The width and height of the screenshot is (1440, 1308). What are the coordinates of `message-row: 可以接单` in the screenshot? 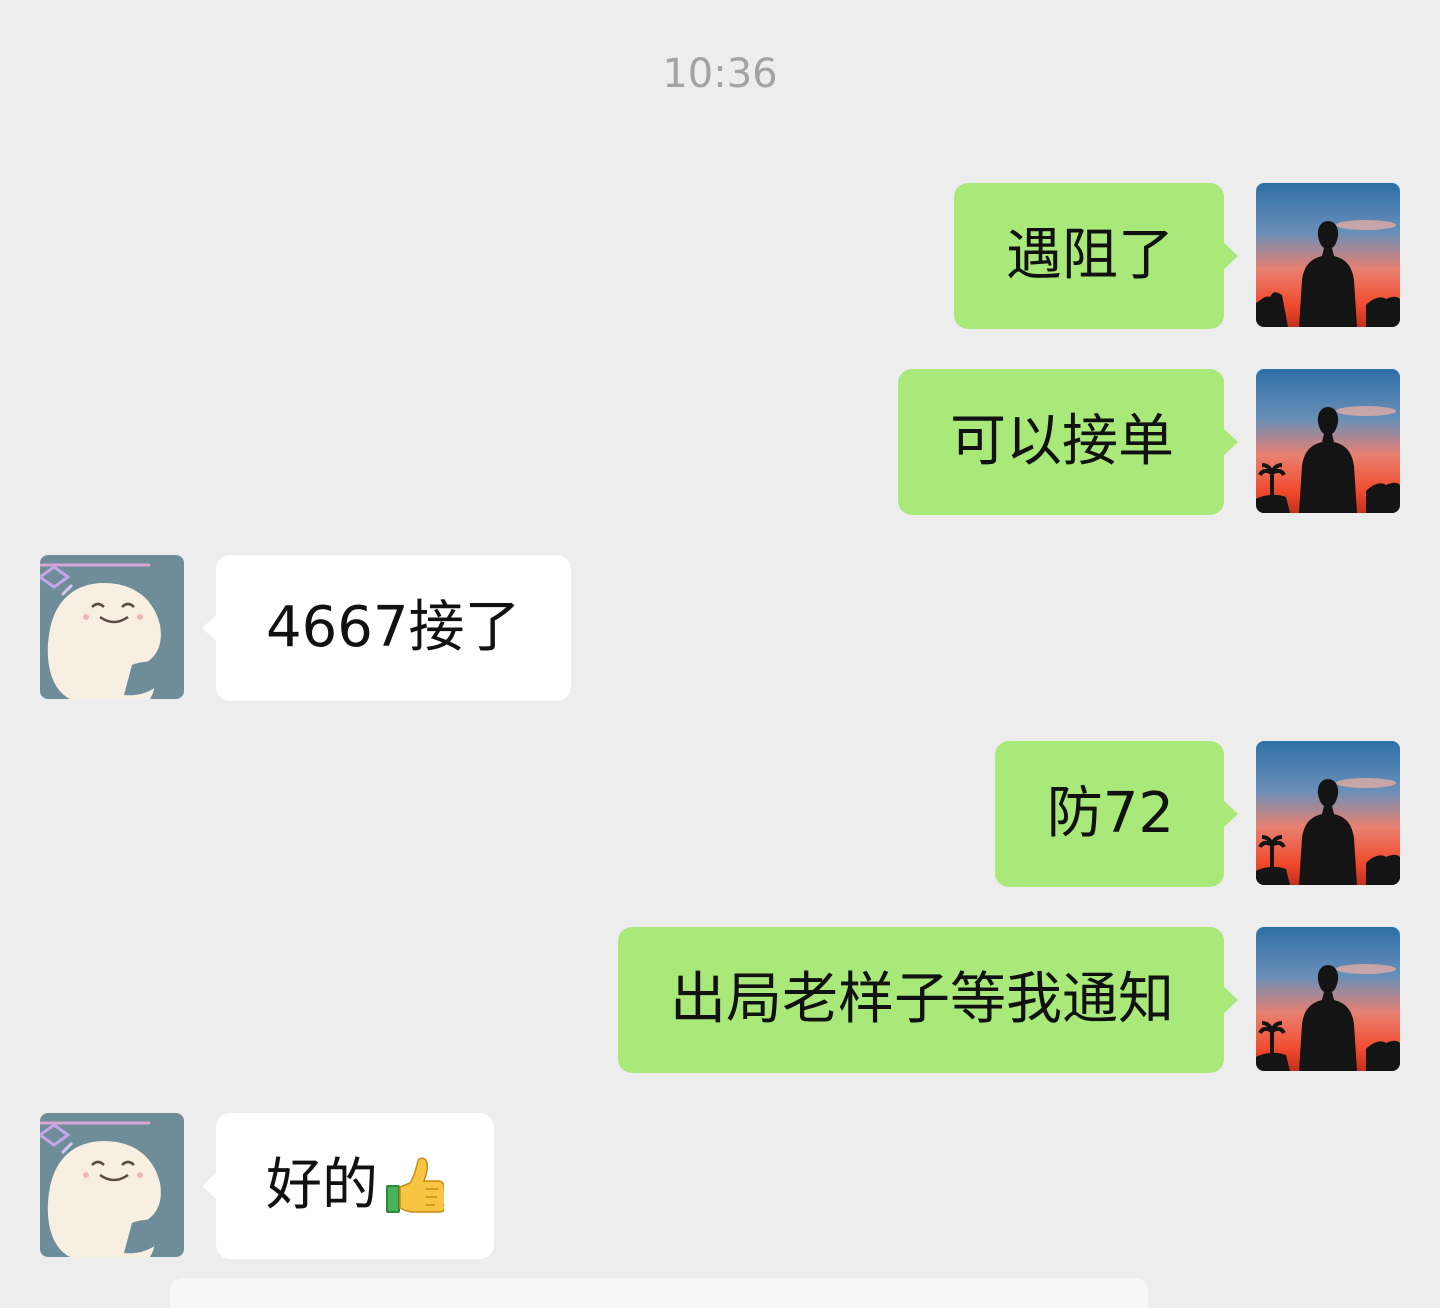 It's located at (720, 442).